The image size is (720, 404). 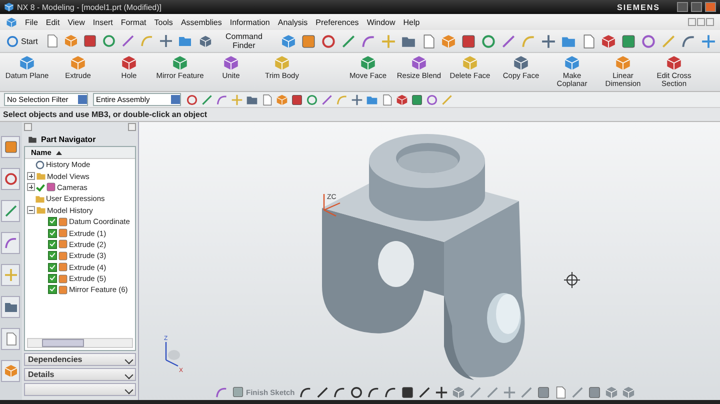 I want to click on scroll-thumb, so click(x=63, y=343).